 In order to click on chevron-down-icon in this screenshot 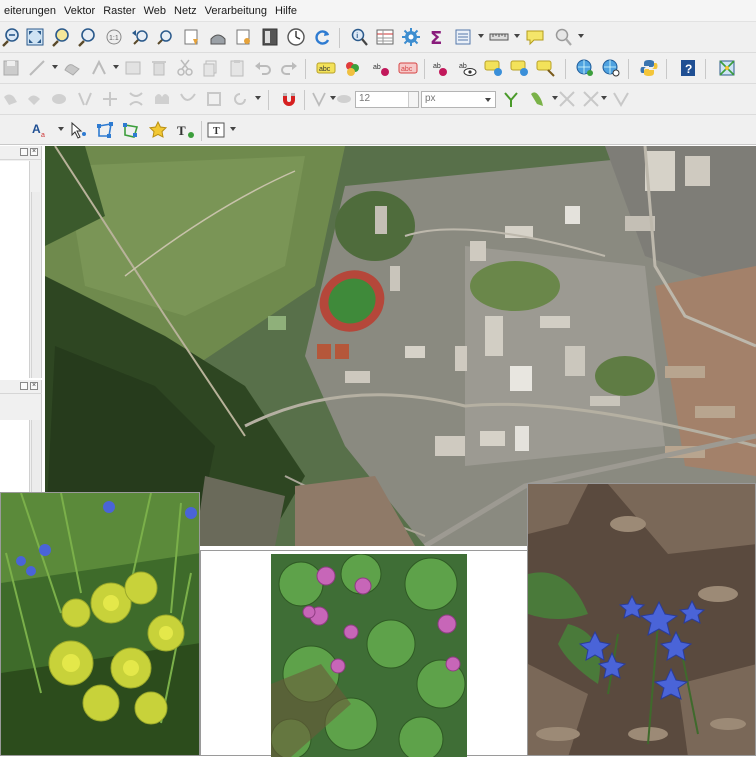, I will do `click(488, 100)`.